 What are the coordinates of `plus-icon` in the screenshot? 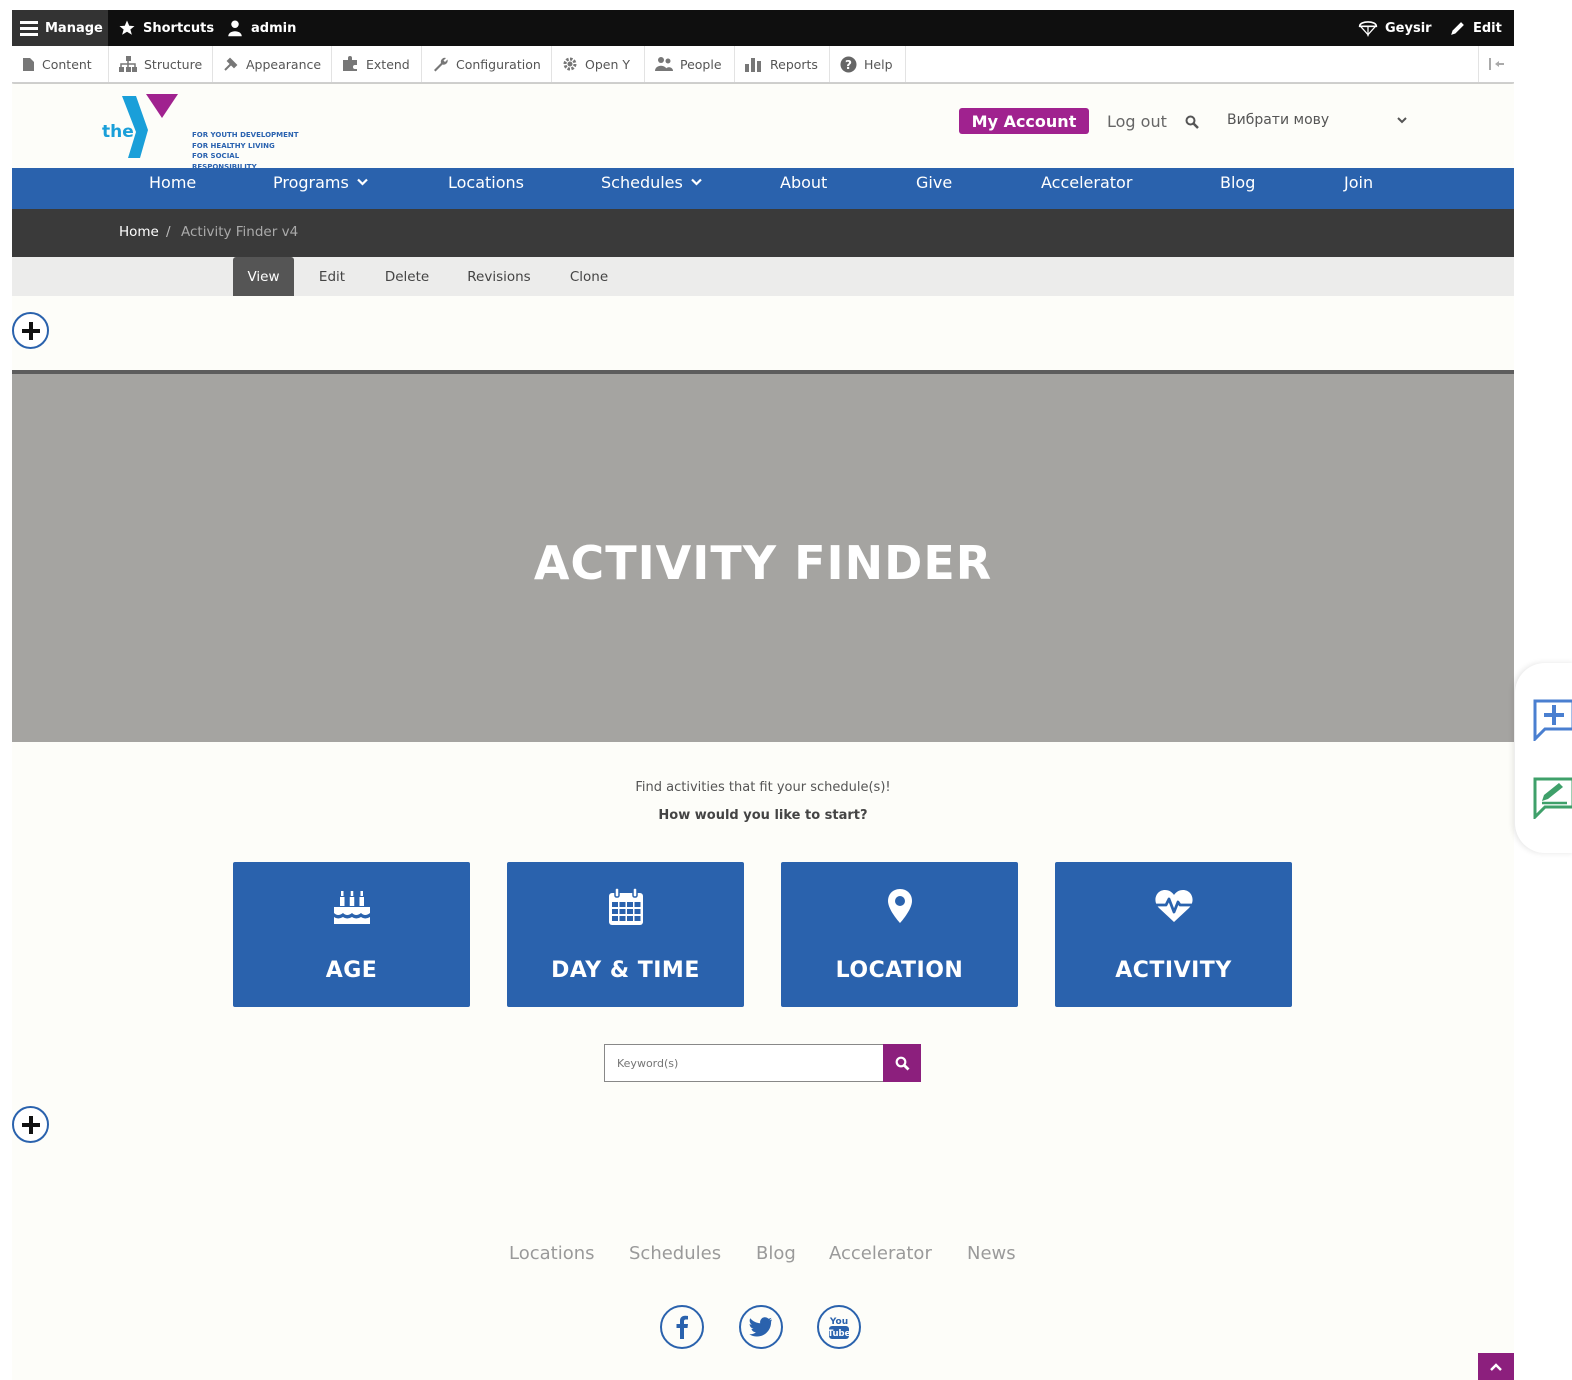 It's located at (30, 330).